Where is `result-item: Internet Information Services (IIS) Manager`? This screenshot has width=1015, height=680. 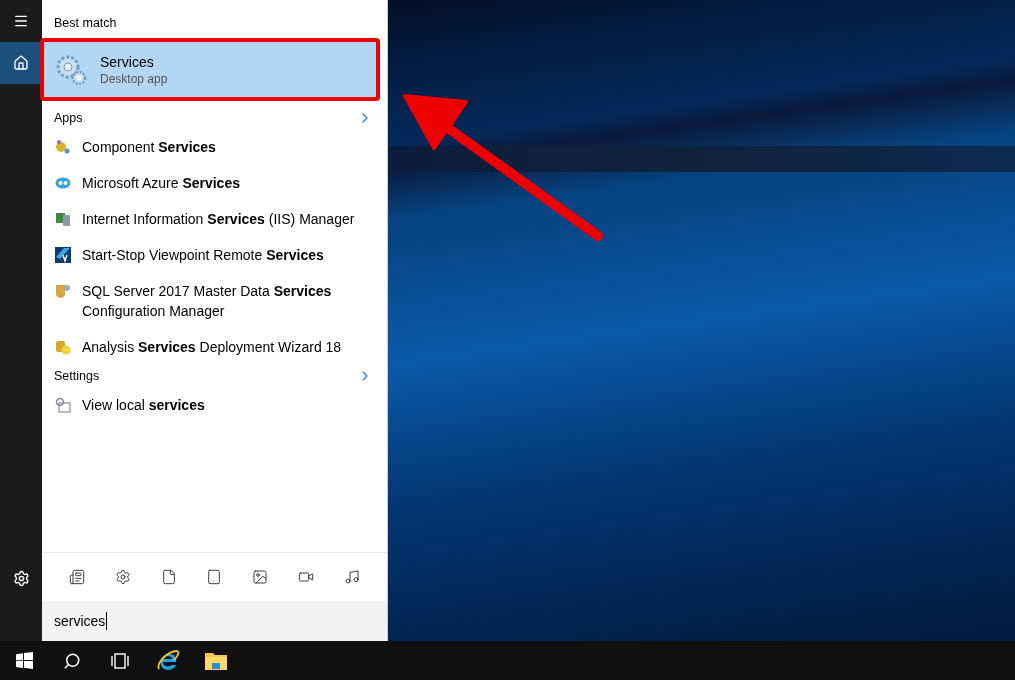
result-item: Internet Information Services (IIS) Manager is located at coordinates (228, 219).